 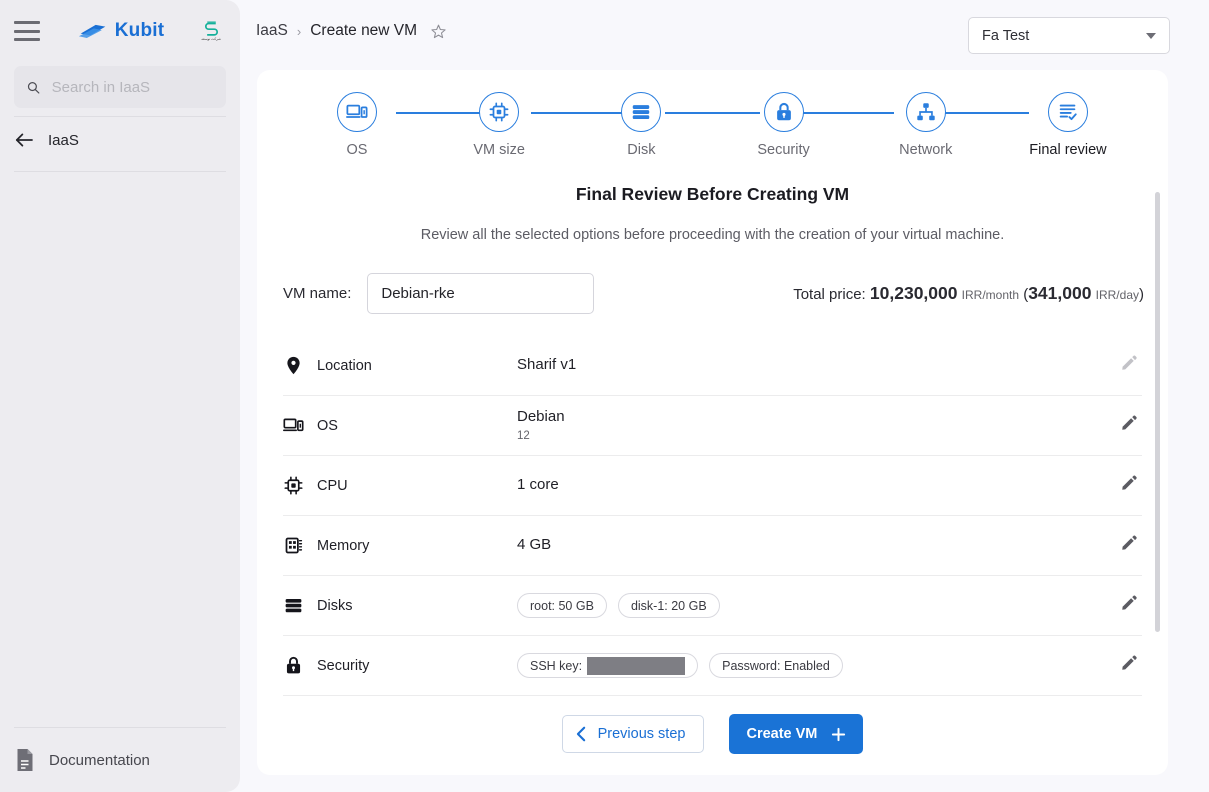 What do you see at coordinates (327, 425) in the screenshot?
I see `summary-row-label: OS` at bounding box center [327, 425].